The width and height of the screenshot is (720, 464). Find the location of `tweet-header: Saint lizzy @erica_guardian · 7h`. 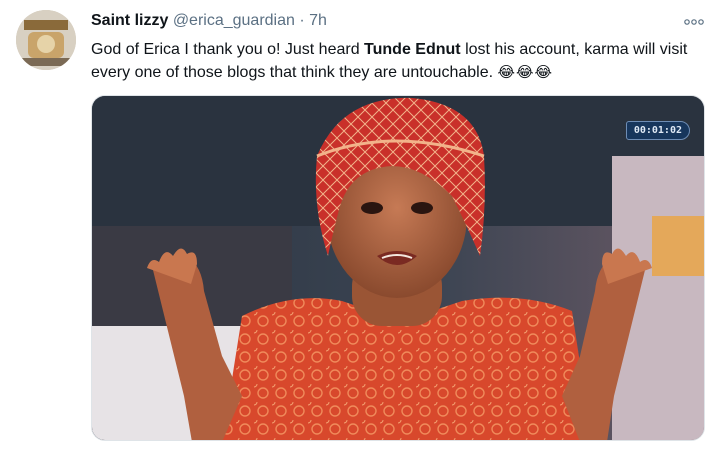

tweet-header: Saint lizzy @erica_guardian · 7h is located at coordinates (209, 21).